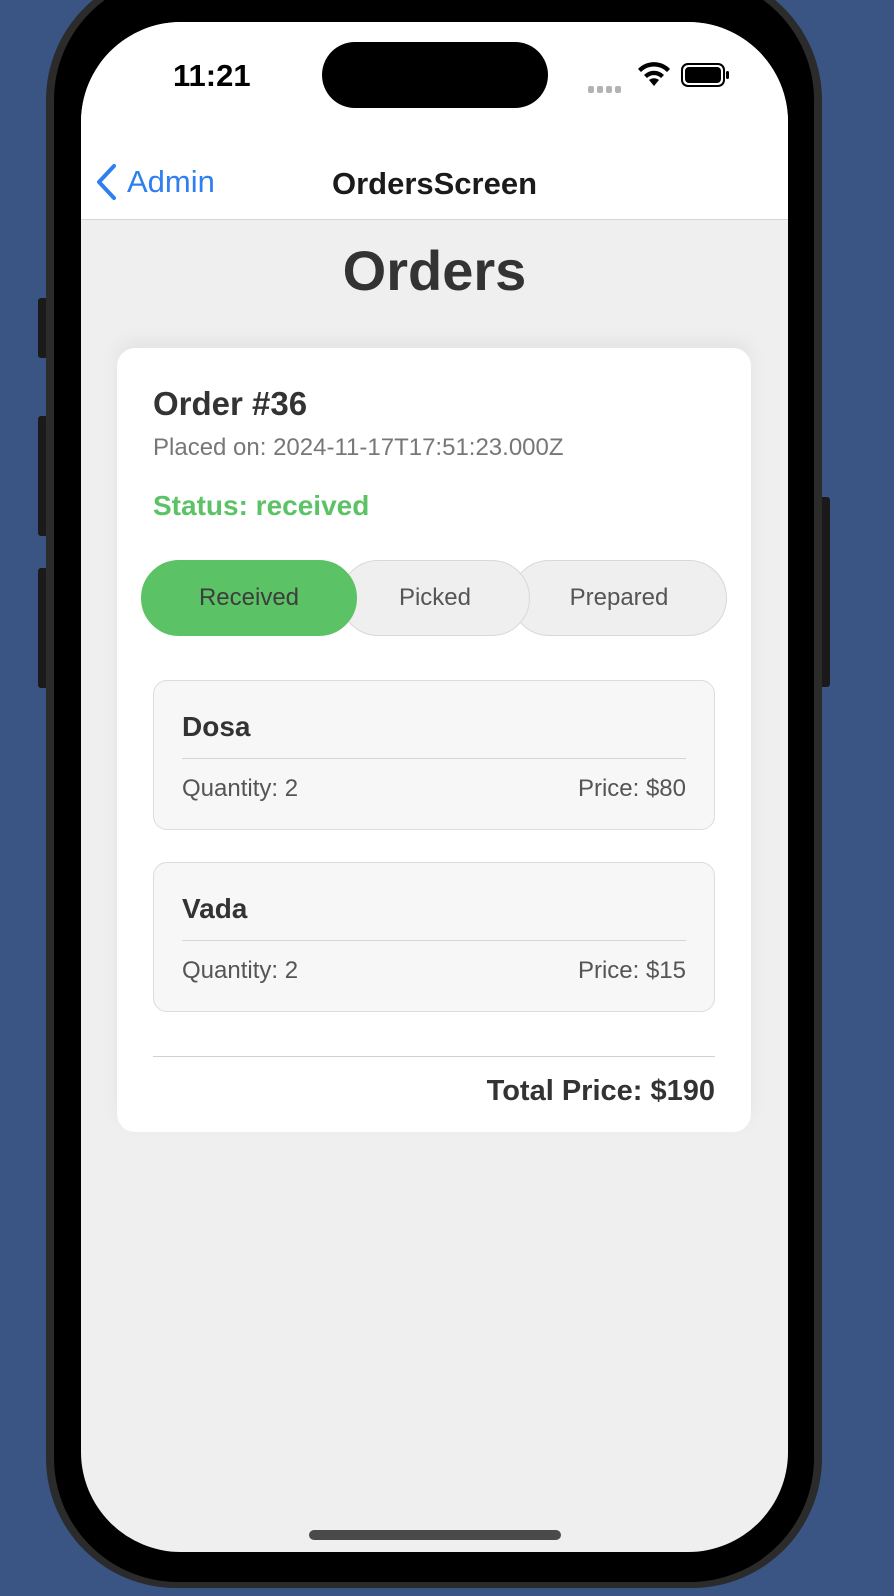 The height and width of the screenshot is (1596, 894). I want to click on status-button-picked: Picked, so click(435, 598).